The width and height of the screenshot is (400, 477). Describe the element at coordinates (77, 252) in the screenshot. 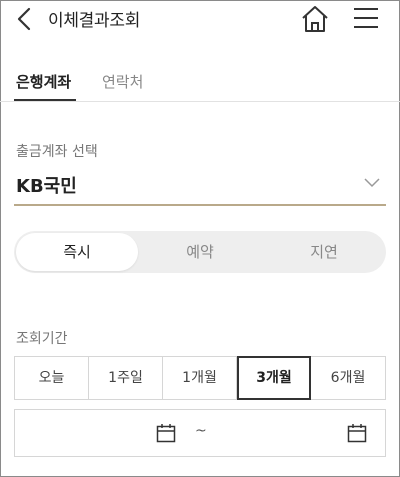

I see `segment-immediate: 즉시` at that location.